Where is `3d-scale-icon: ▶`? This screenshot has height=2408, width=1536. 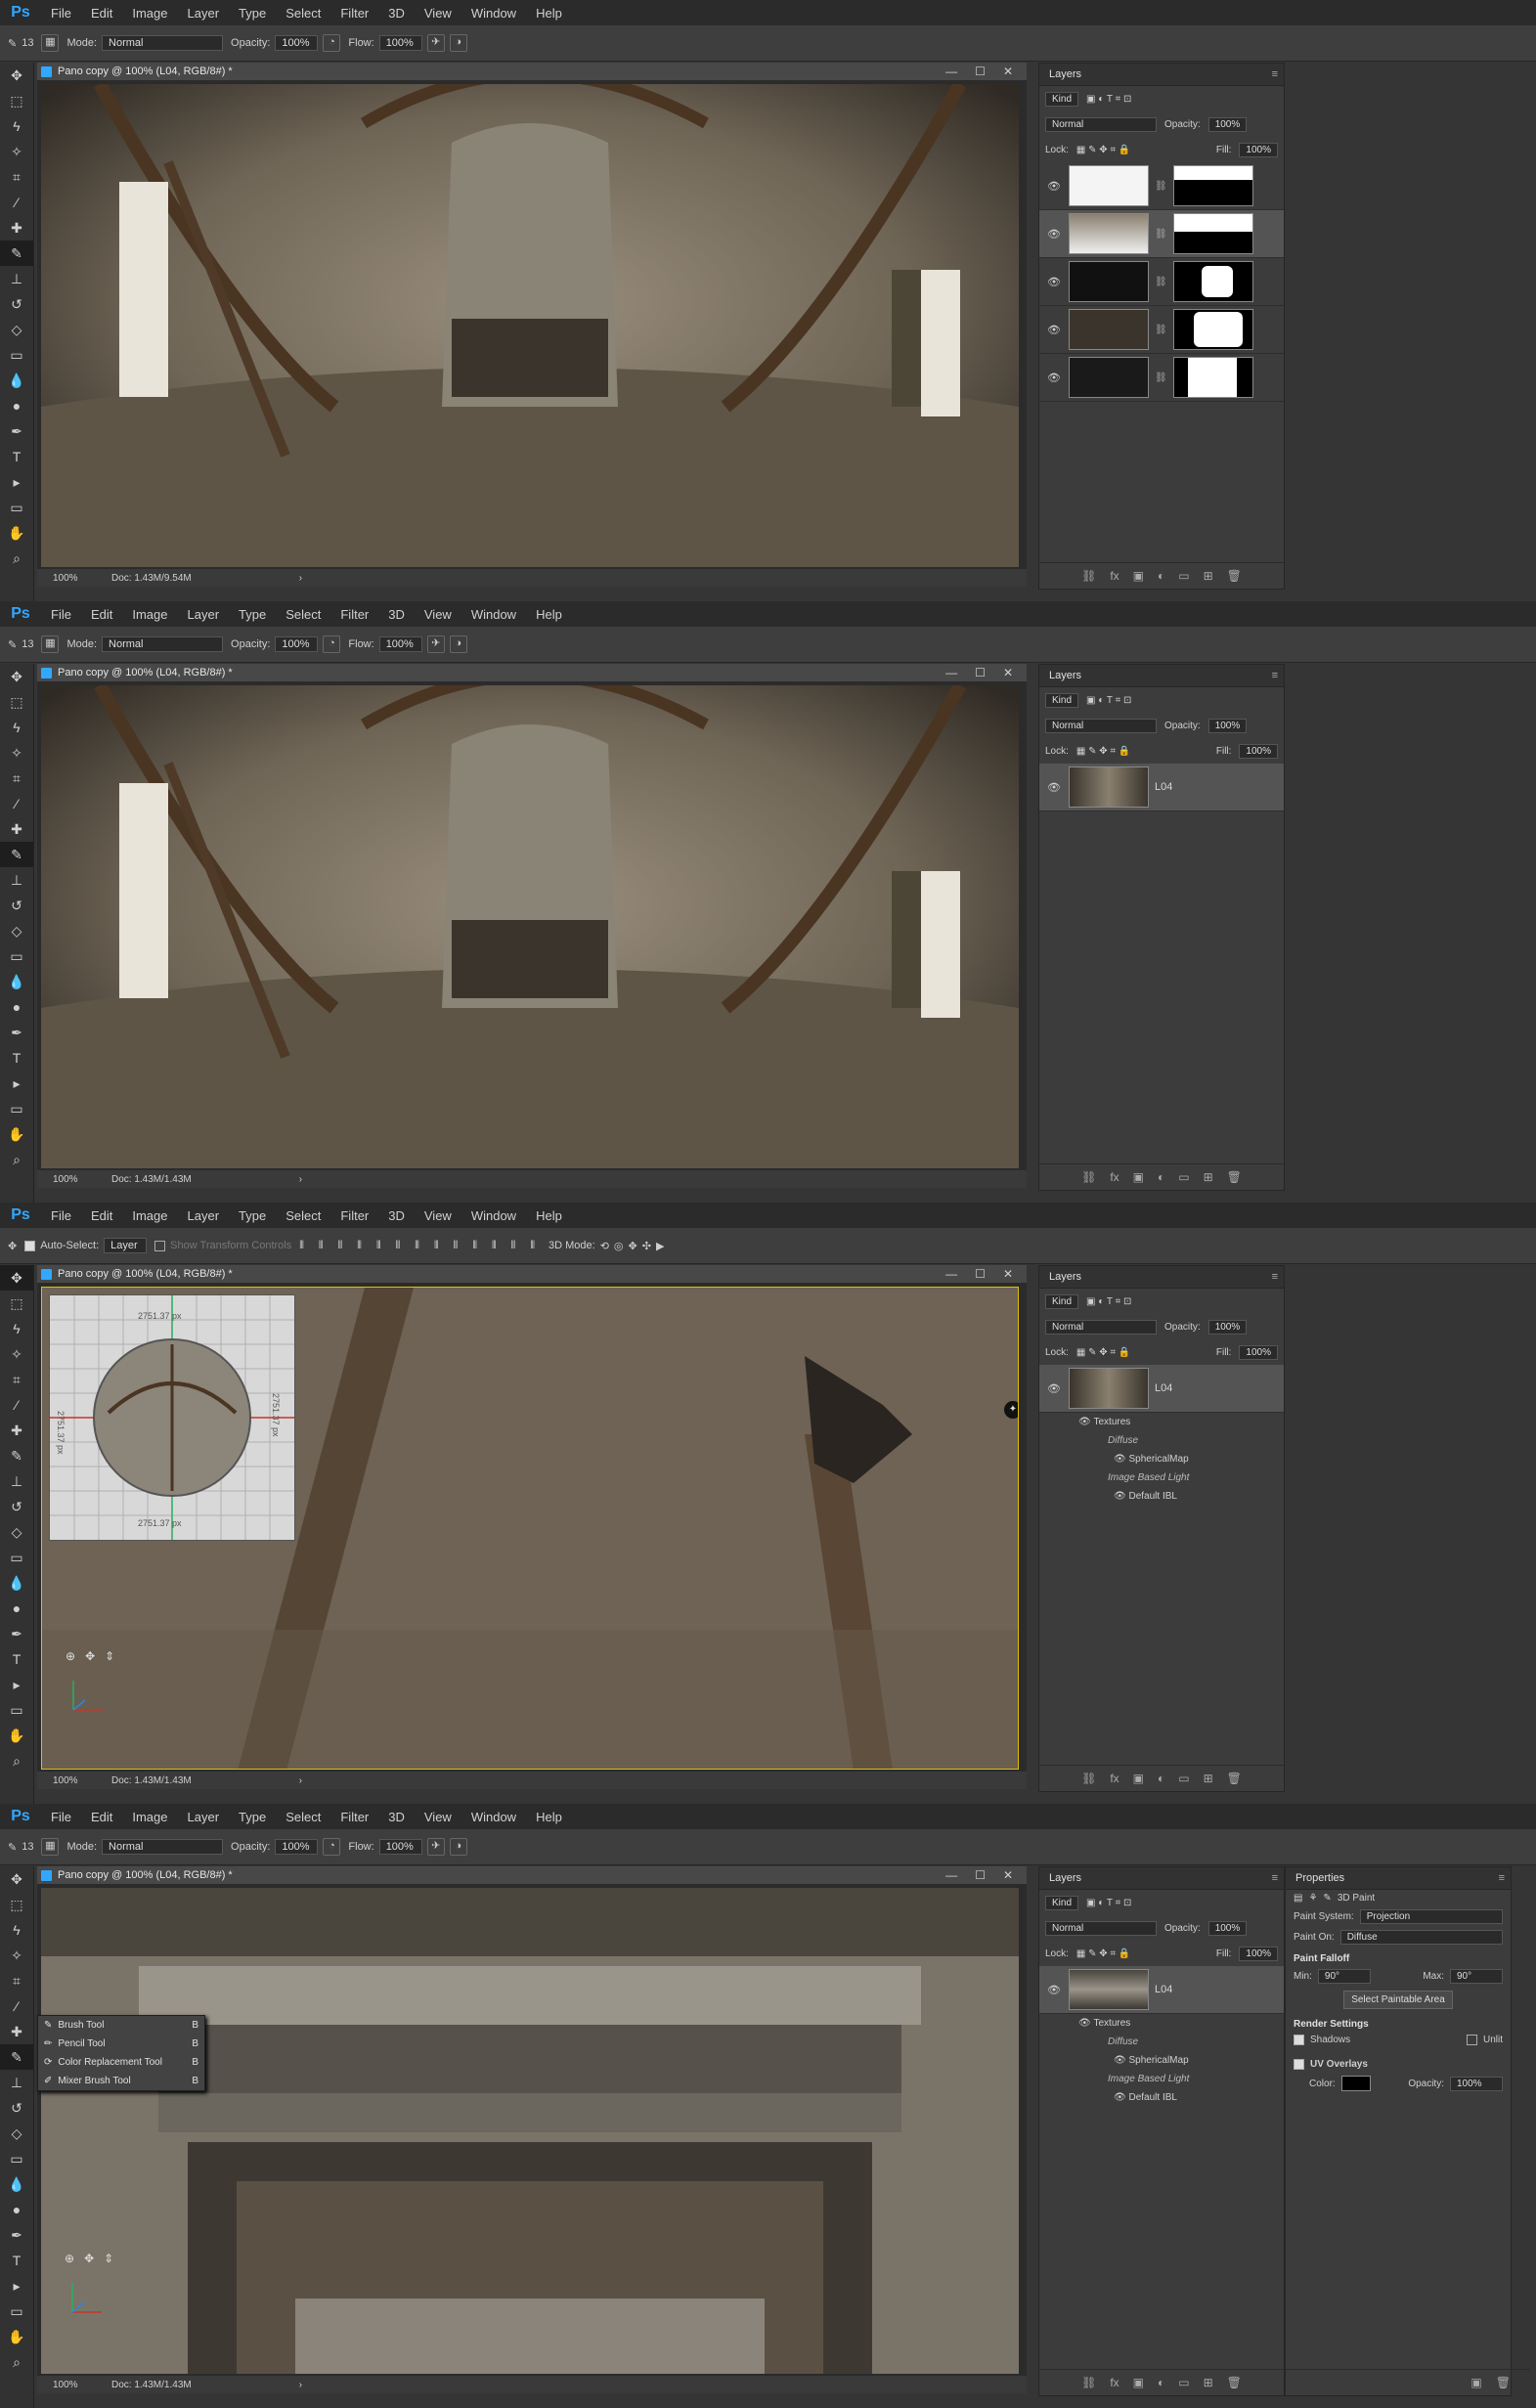
3d-scale-icon: ▶ is located at coordinates (660, 1246).